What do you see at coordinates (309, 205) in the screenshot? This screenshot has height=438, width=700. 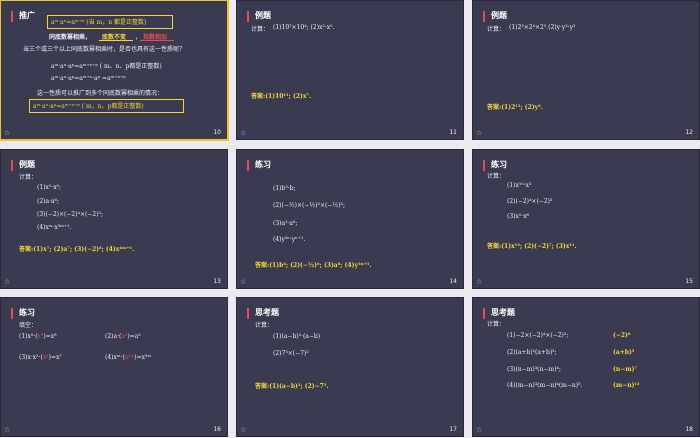 I see `question-2: (2)(−½)×(−½)²×(−½)³;` at bounding box center [309, 205].